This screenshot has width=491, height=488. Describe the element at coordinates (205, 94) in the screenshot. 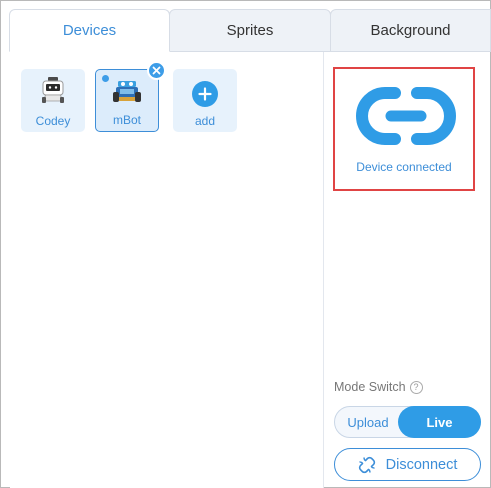

I see `plus-icon` at that location.